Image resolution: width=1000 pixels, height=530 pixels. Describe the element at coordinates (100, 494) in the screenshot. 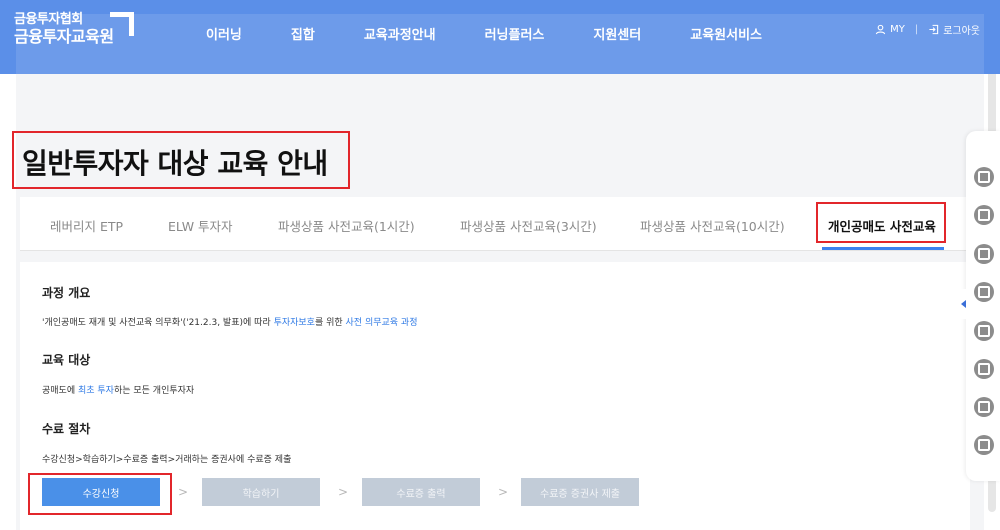

I see `apply-button-highlight-box` at that location.